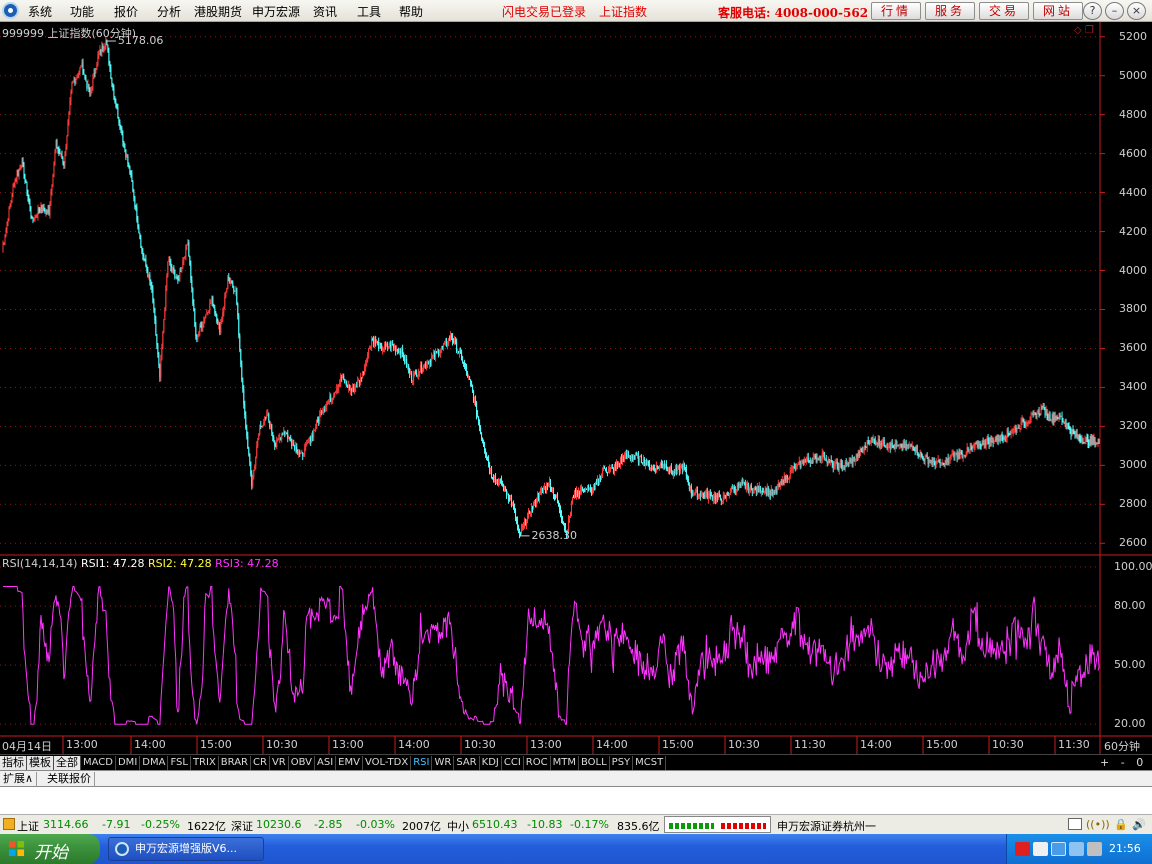 The width and height of the screenshot is (1152, 864). I want to click on indicator-tab-emv: EMV, so click(349, 763).